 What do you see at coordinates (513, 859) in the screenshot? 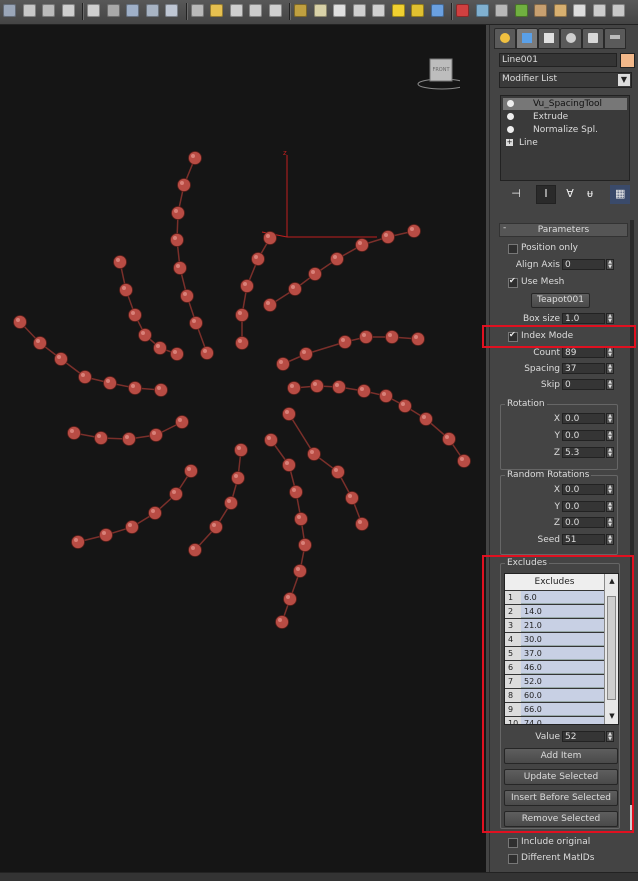
I see `different-matids-checkbox` at bounding box center [513, 859].